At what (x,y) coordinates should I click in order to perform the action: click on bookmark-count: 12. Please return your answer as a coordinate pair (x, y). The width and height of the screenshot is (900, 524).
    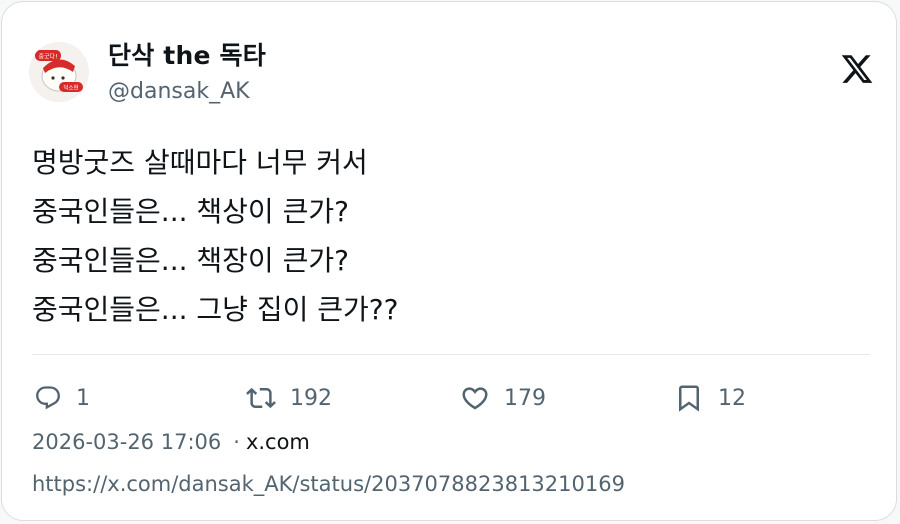
    Looking at the image, I should click on (732, 398).